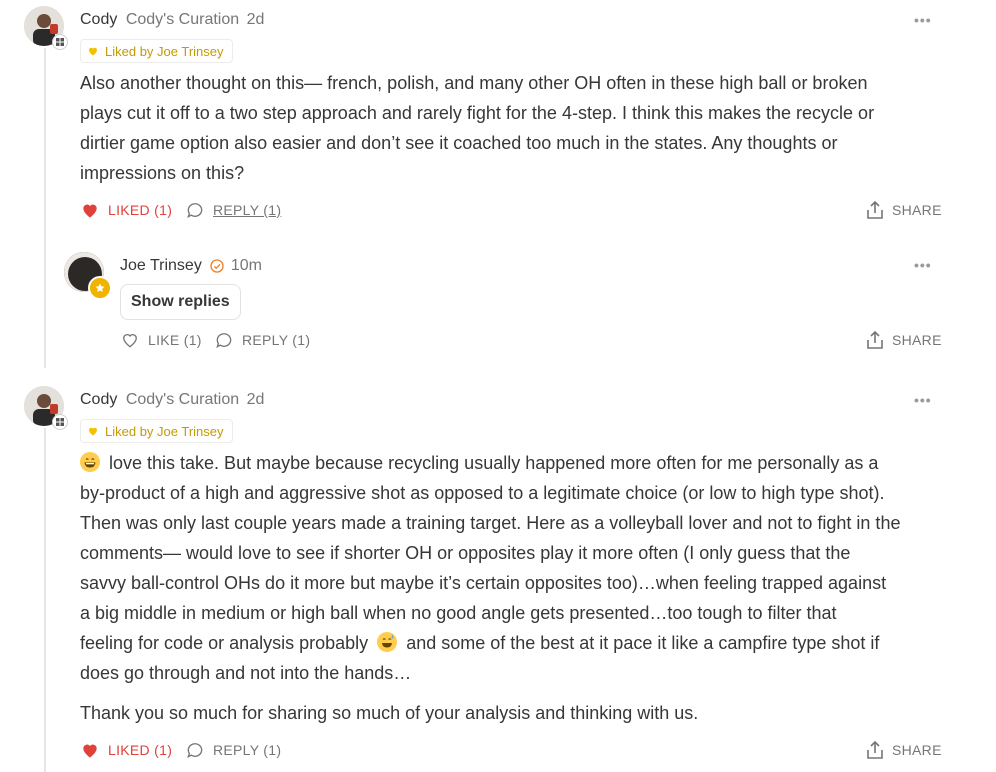 Image resolution: width=996 pixels, height=772 pixels. Describe the element at coordinates (246, 266) in the screenshot. I see `timestamp: 10m` at that location.